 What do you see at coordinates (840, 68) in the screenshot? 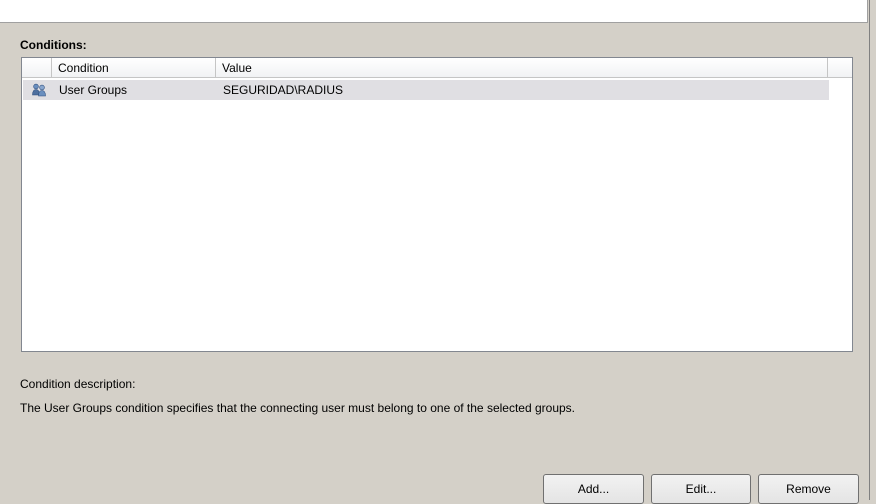
I see `empty-column-header` at bounding box center [840, 68].